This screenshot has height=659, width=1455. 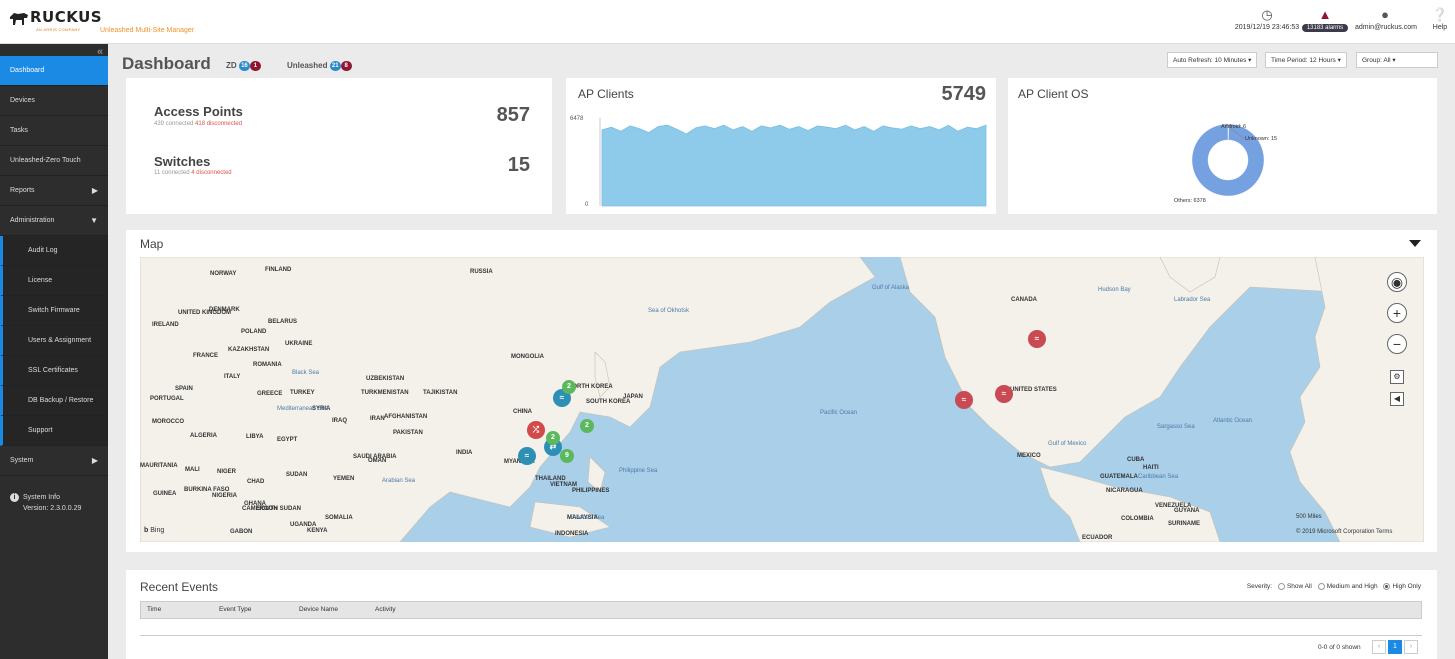 What do you see at coordinates (54, 101) in the screenshot?
I see `sidebar-item-devices: Devices` at bounding box center [54, 101].